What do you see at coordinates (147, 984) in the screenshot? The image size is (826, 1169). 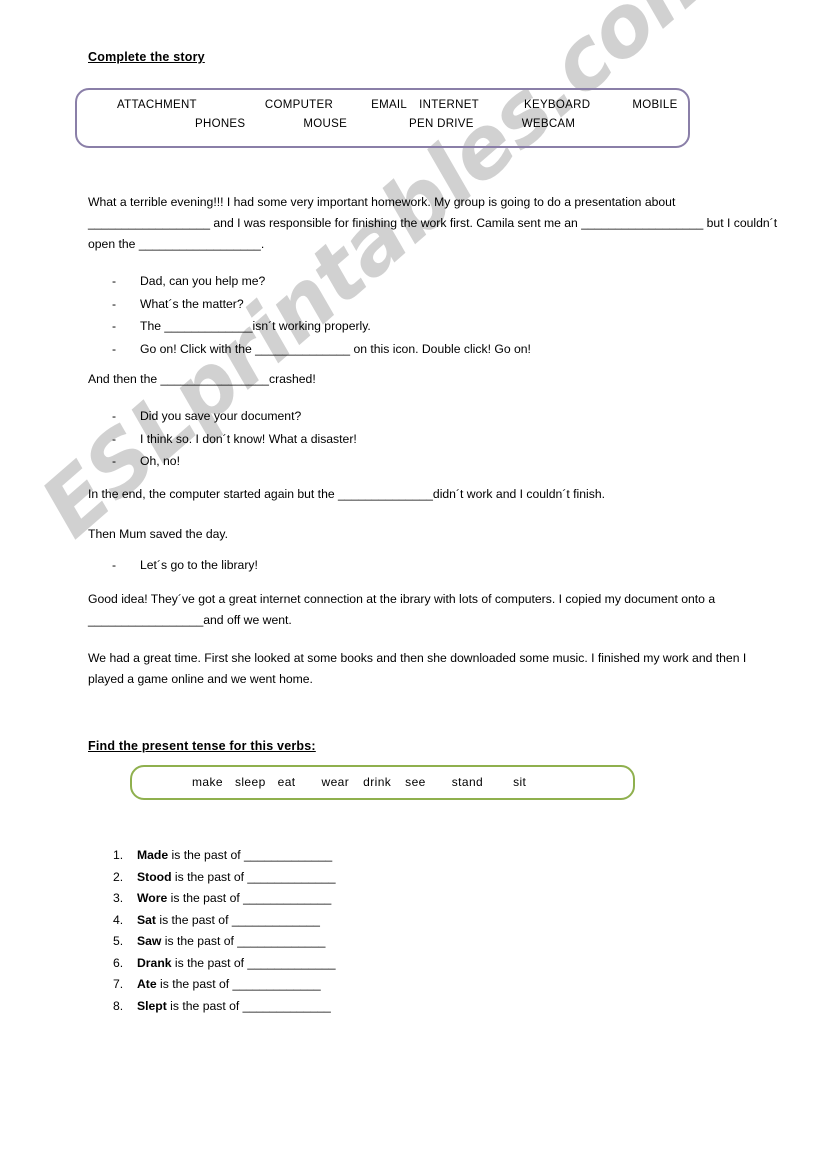 I see `item-verb: Ate` at bounding box center [147, 984].